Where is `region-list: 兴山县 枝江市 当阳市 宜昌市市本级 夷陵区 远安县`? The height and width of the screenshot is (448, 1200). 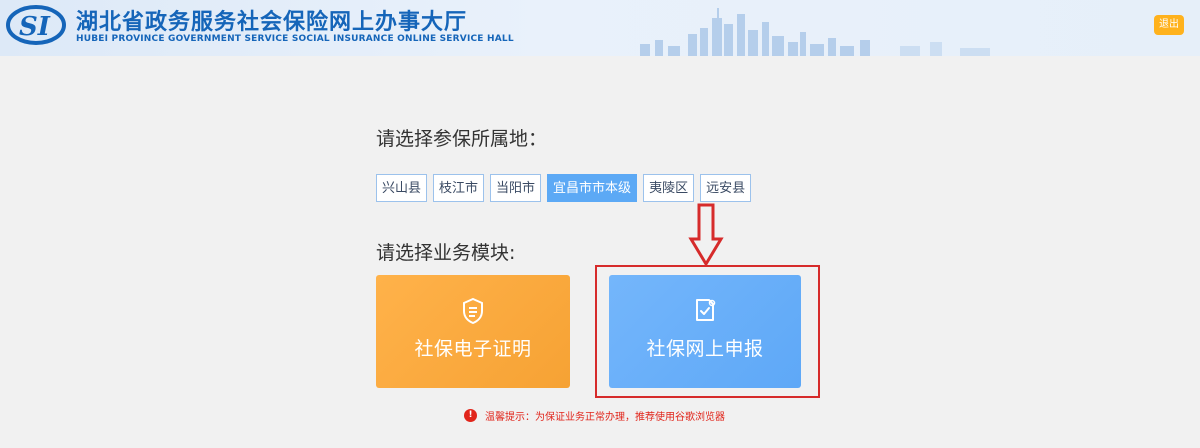
region-list: 兴山县 枝江市 当阳市 宜昌市市本级 夷陵区 远安县 is located at coordinates (566, 188).